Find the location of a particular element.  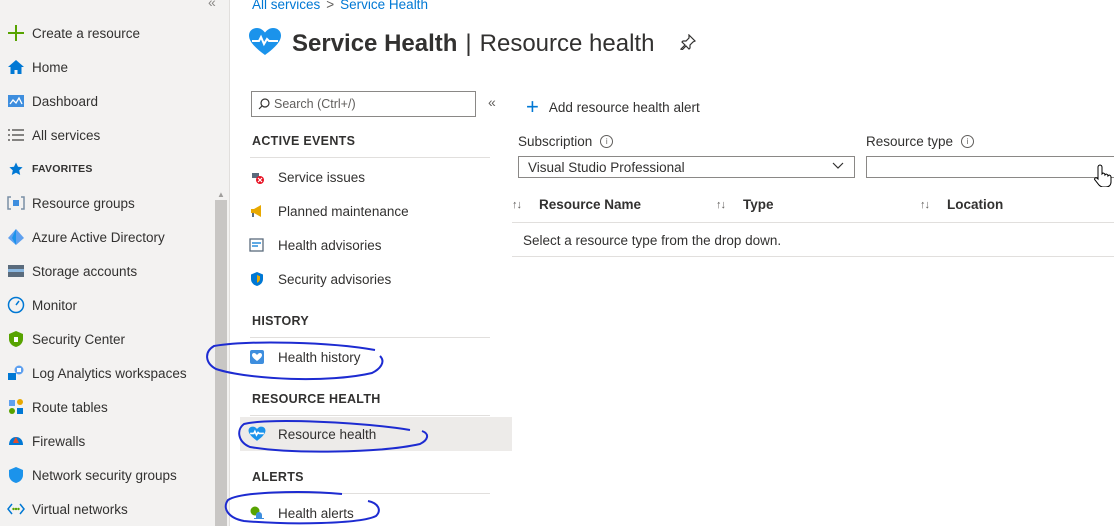

resource-type-label: Resource type i is located at coordinates (920, 141).